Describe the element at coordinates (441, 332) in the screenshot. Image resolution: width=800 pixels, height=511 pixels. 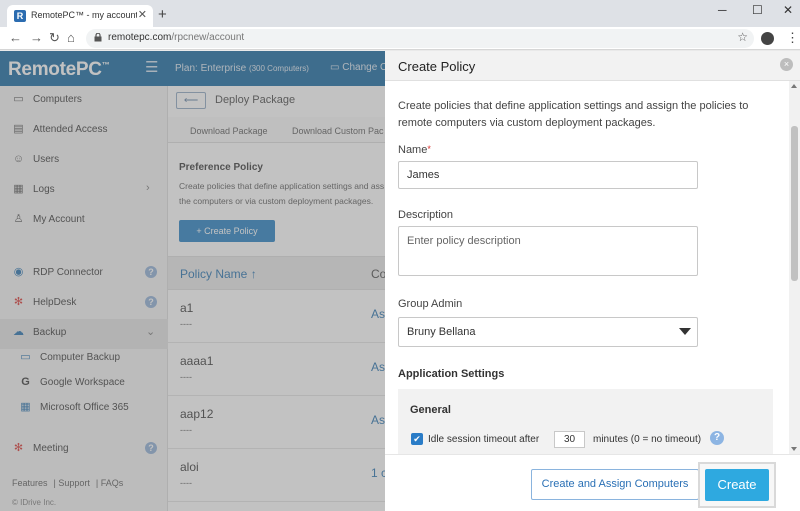
I see `group-admin-value: Bruny Bellana` at that location.